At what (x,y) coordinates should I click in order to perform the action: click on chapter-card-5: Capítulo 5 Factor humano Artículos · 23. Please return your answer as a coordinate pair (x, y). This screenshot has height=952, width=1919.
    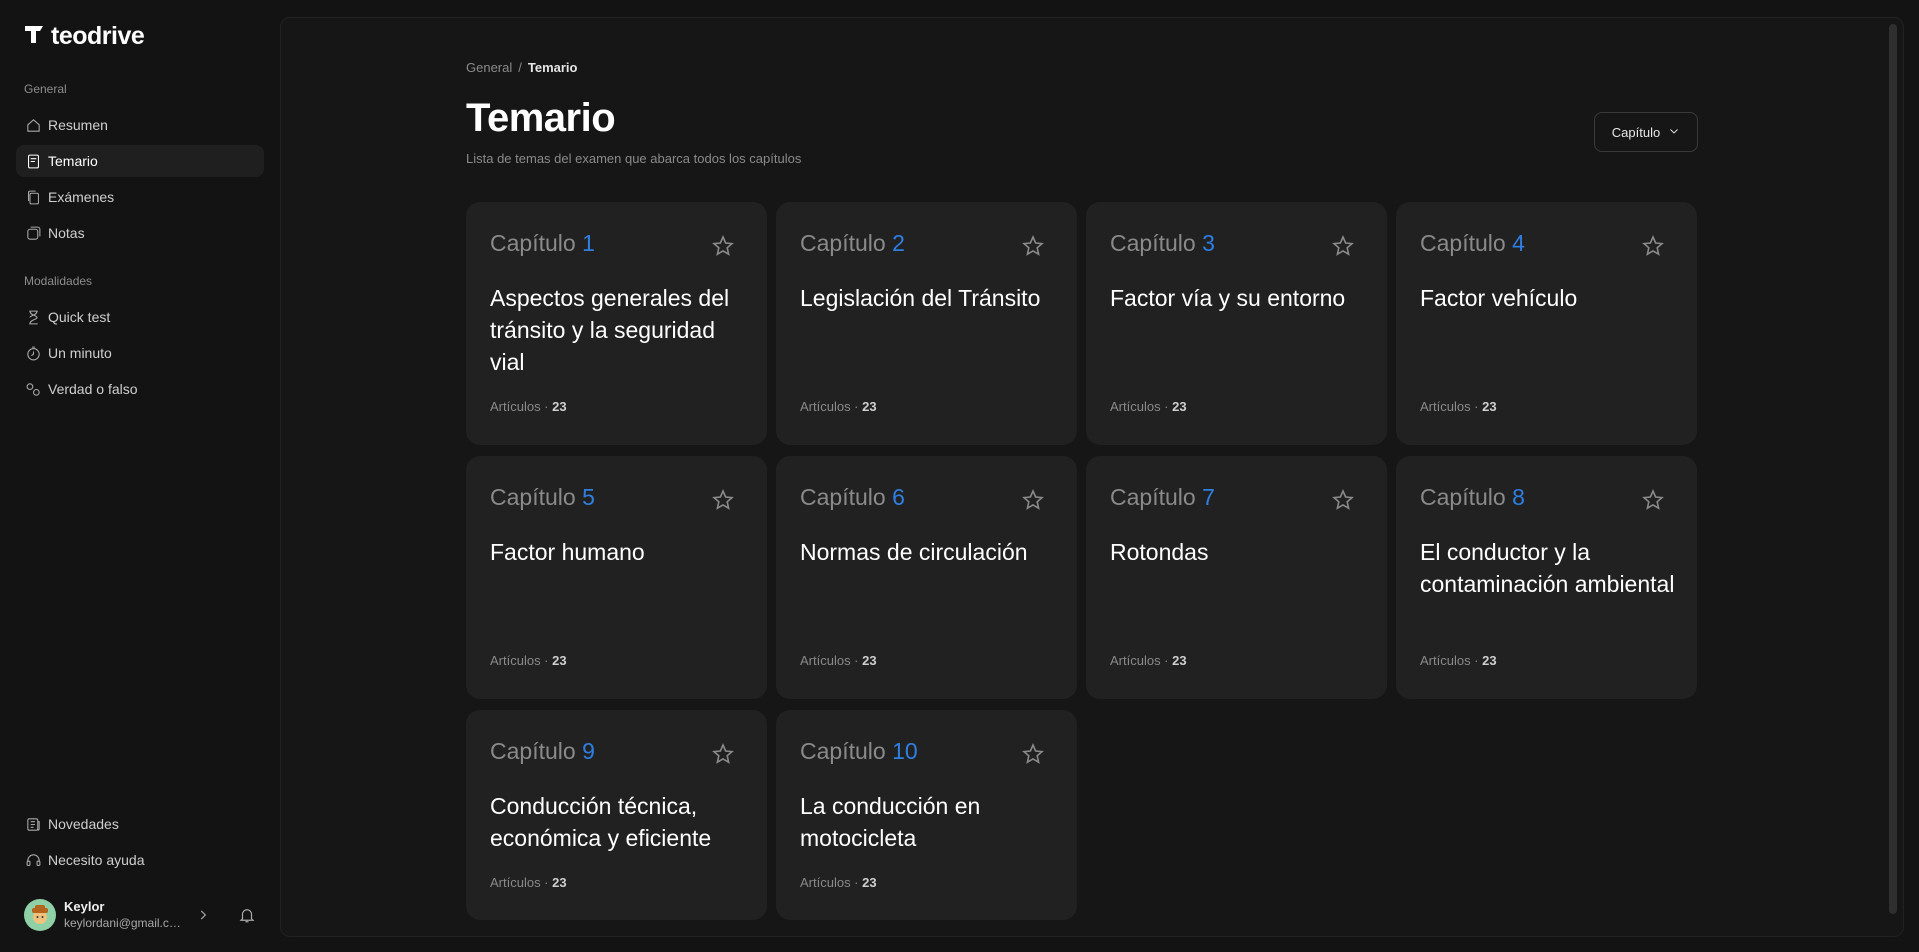
    Looking at the image, I should click on (616, 577).